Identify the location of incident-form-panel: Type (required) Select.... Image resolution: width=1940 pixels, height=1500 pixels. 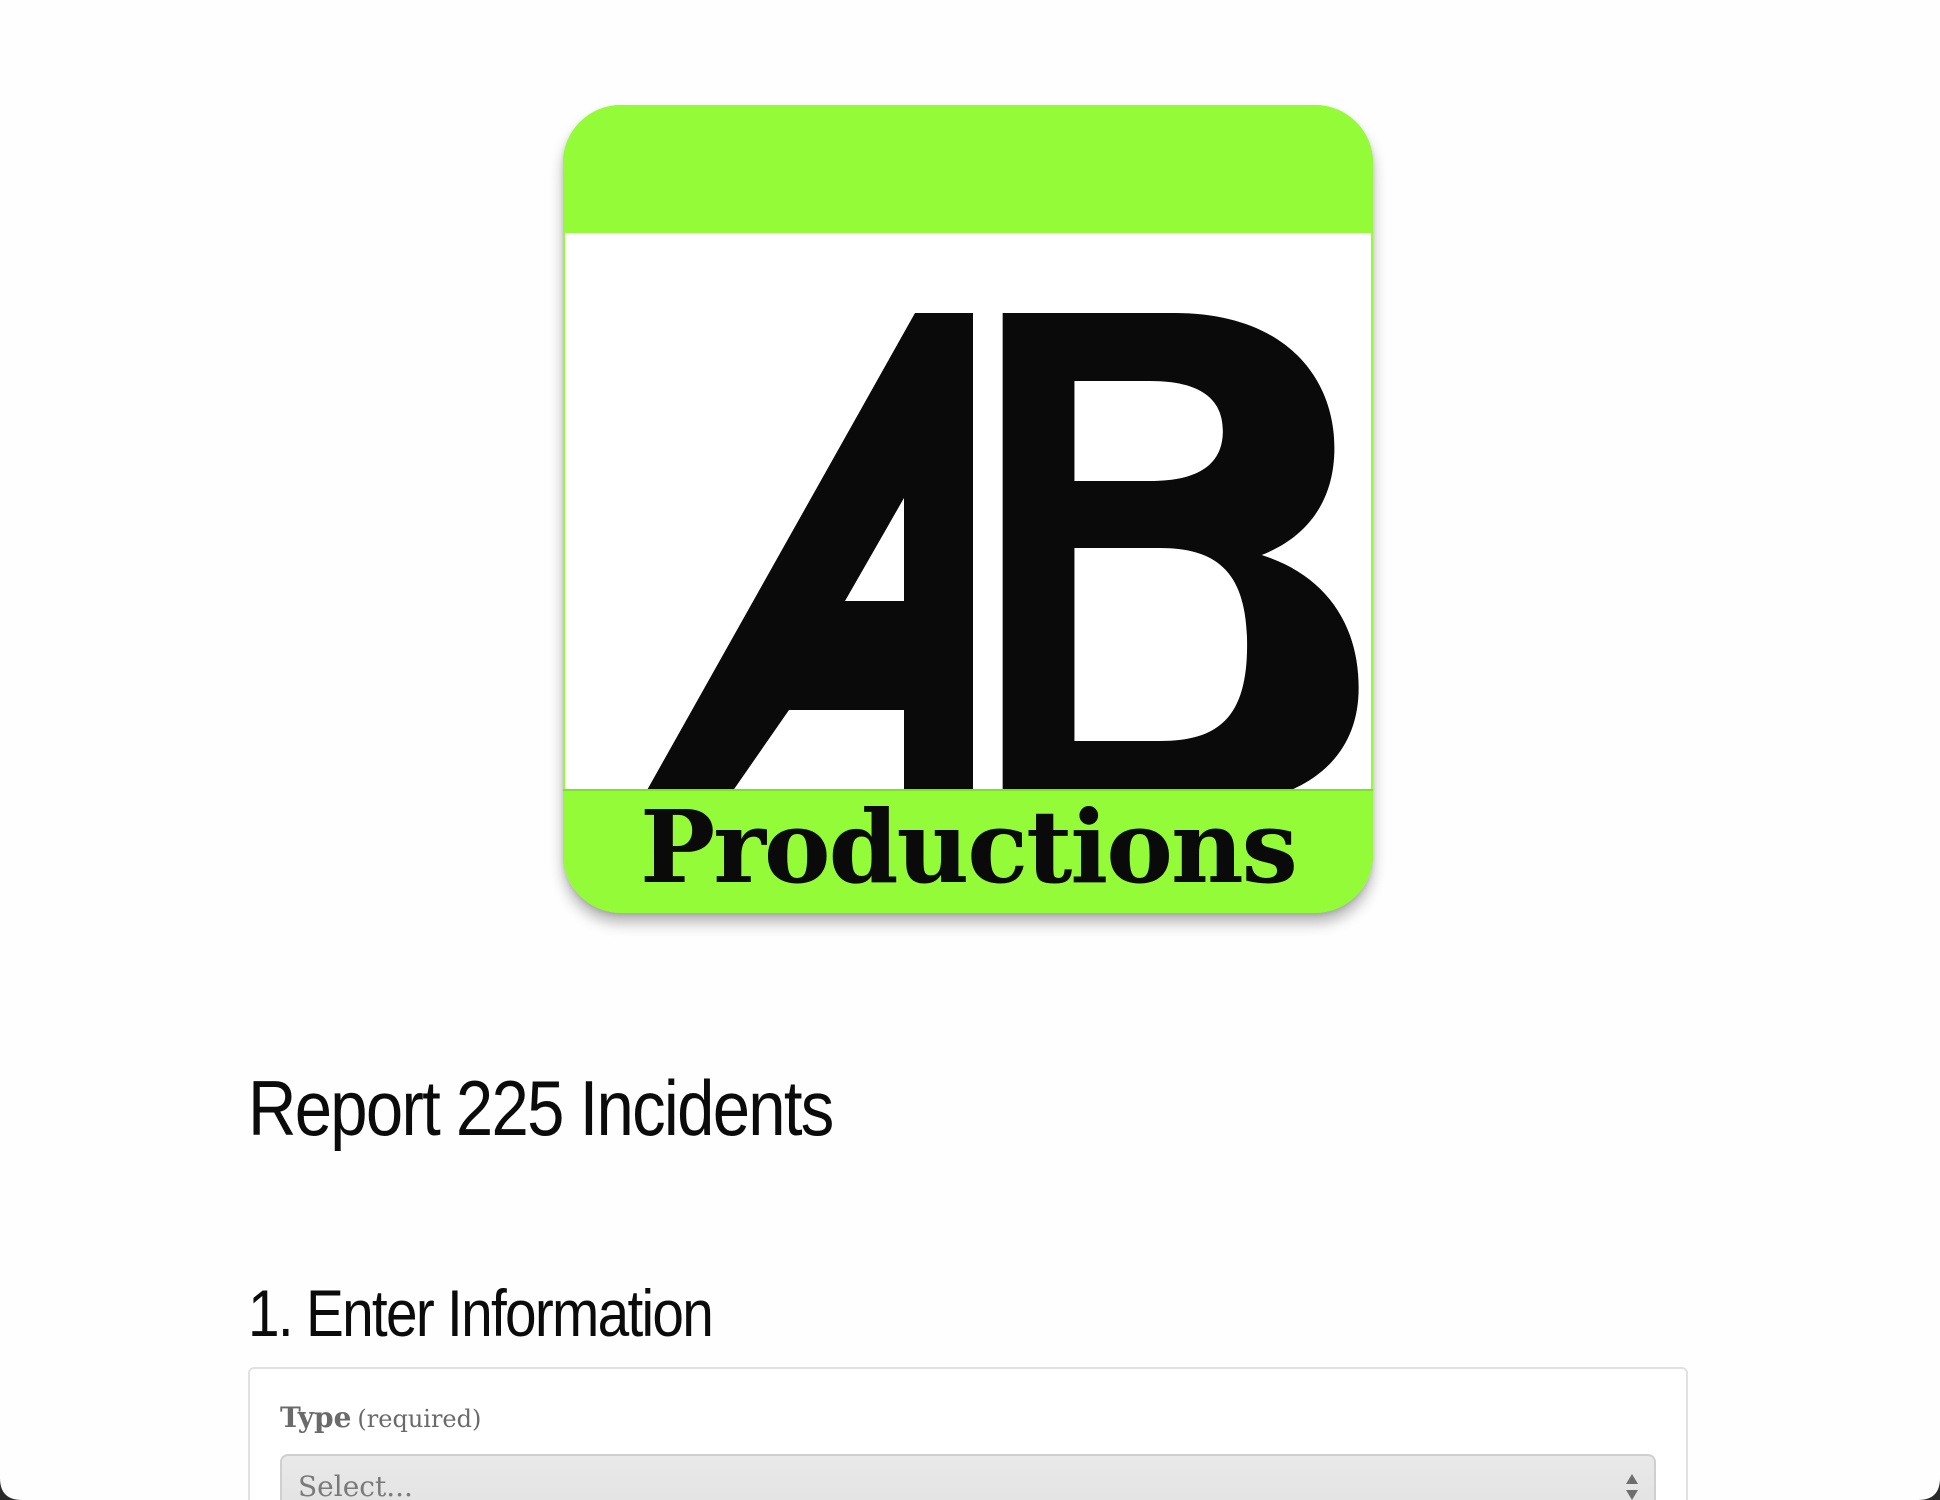
(968, 1433).